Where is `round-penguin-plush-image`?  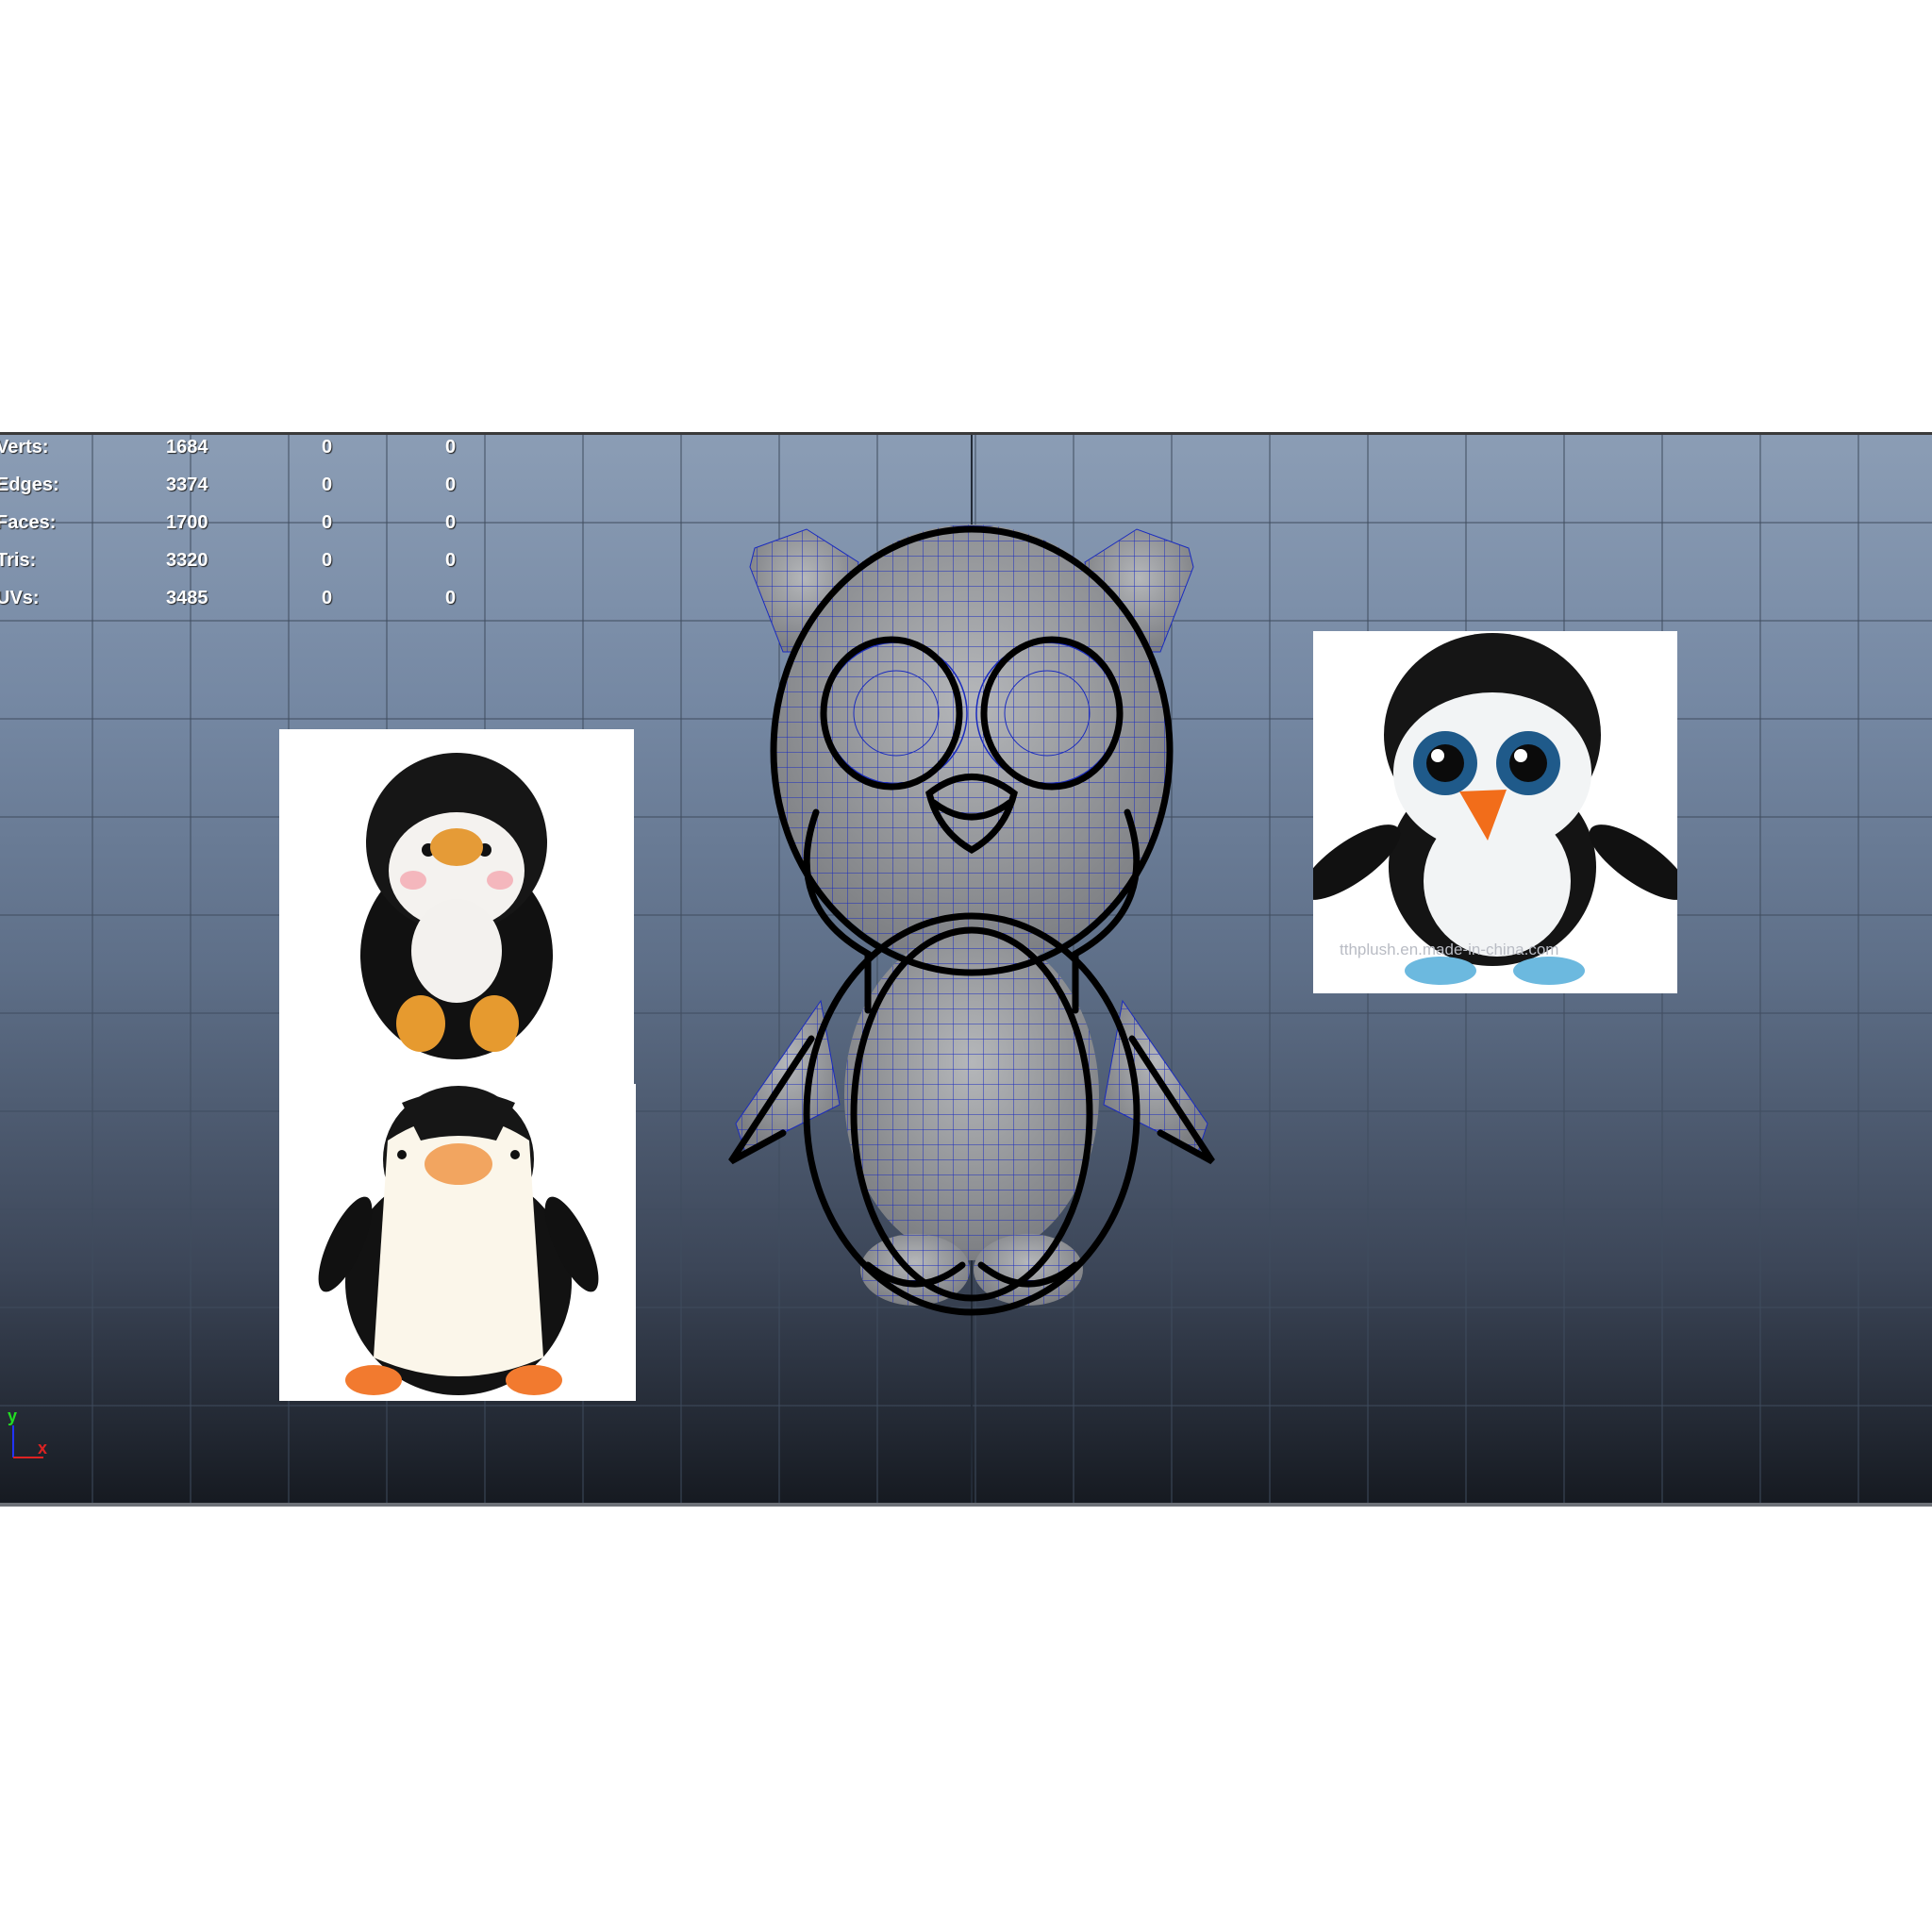
round-penguin-plush-image is located at coordinates (456, 906).